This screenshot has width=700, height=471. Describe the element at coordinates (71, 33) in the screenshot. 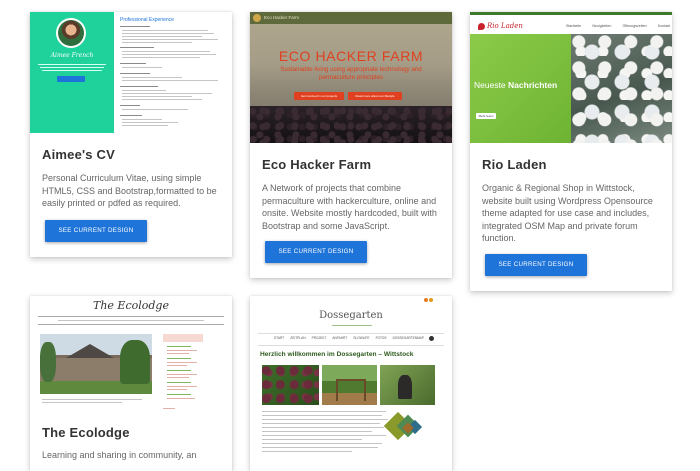

I see `avatar` at that location.